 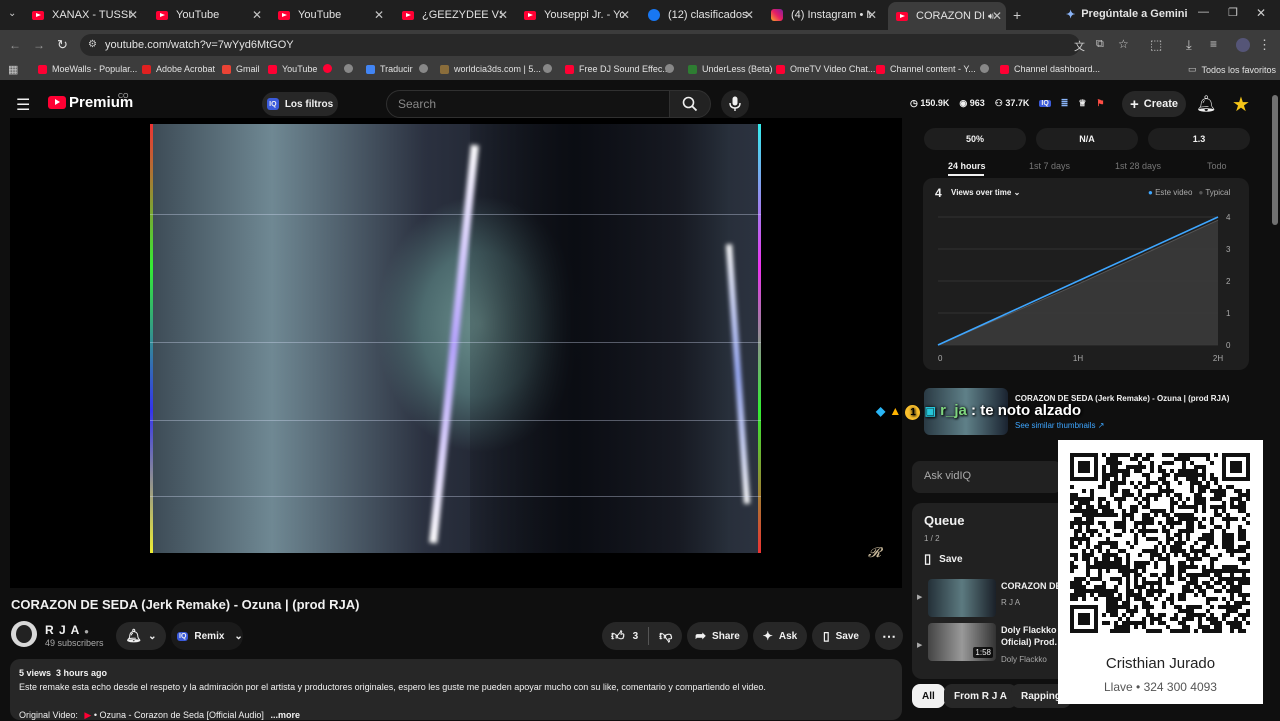 What do you see at coordinates (1017, 15) in the screenshot?
I see `new-tab-button: +` at bounding box center [1017, 15].